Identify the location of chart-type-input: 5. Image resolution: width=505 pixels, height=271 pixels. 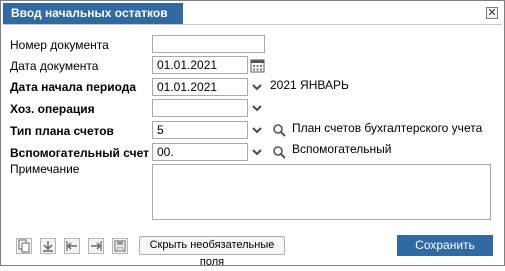
(200, 130).